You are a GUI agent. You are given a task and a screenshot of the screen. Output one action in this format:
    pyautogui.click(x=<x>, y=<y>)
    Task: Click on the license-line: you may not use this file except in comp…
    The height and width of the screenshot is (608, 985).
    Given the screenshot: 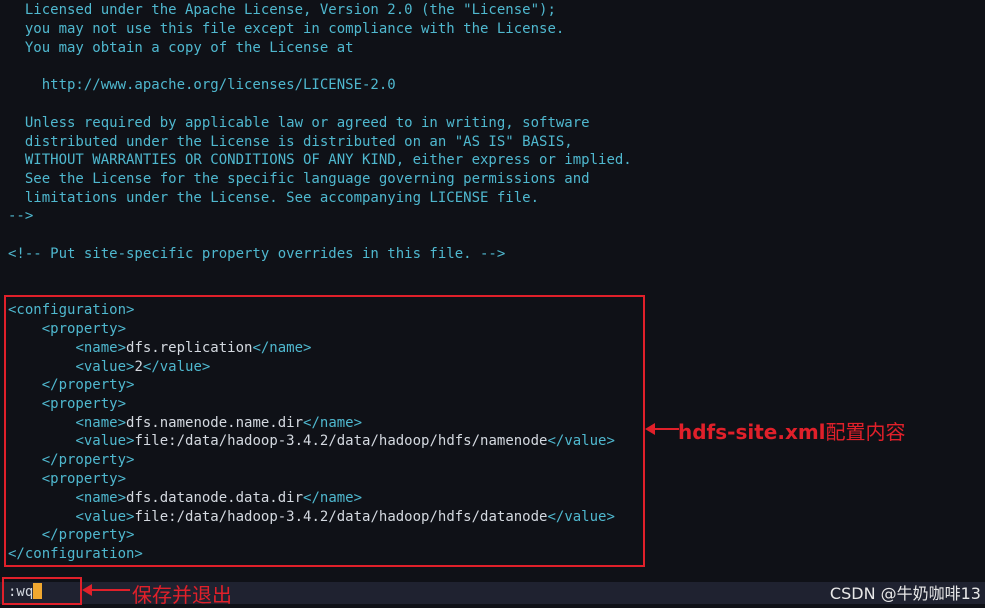 What is the action you would take?
    pyautogui.click(x=286, y=29)
    